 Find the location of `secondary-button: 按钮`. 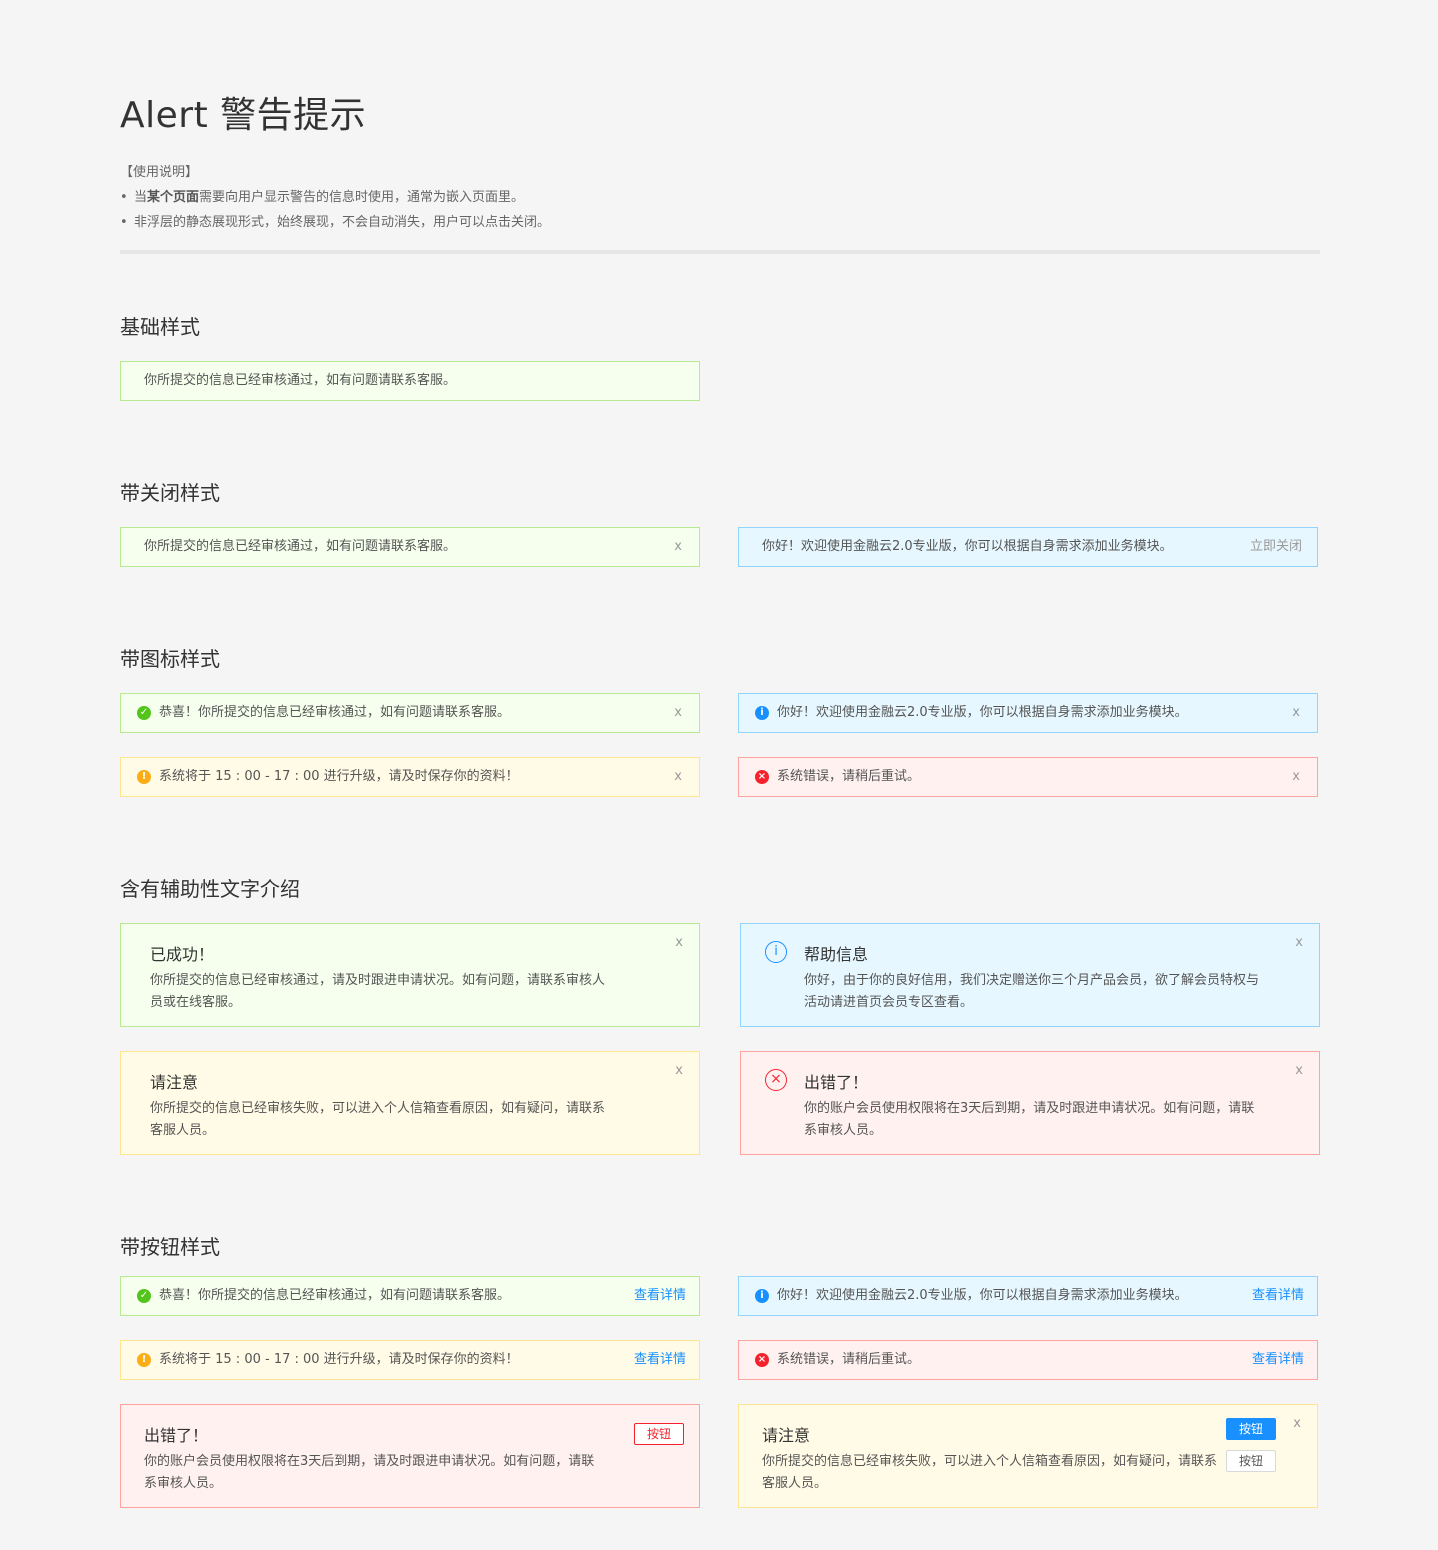

secondary-button: 按钮 is located at coordinates (1251, 1461).